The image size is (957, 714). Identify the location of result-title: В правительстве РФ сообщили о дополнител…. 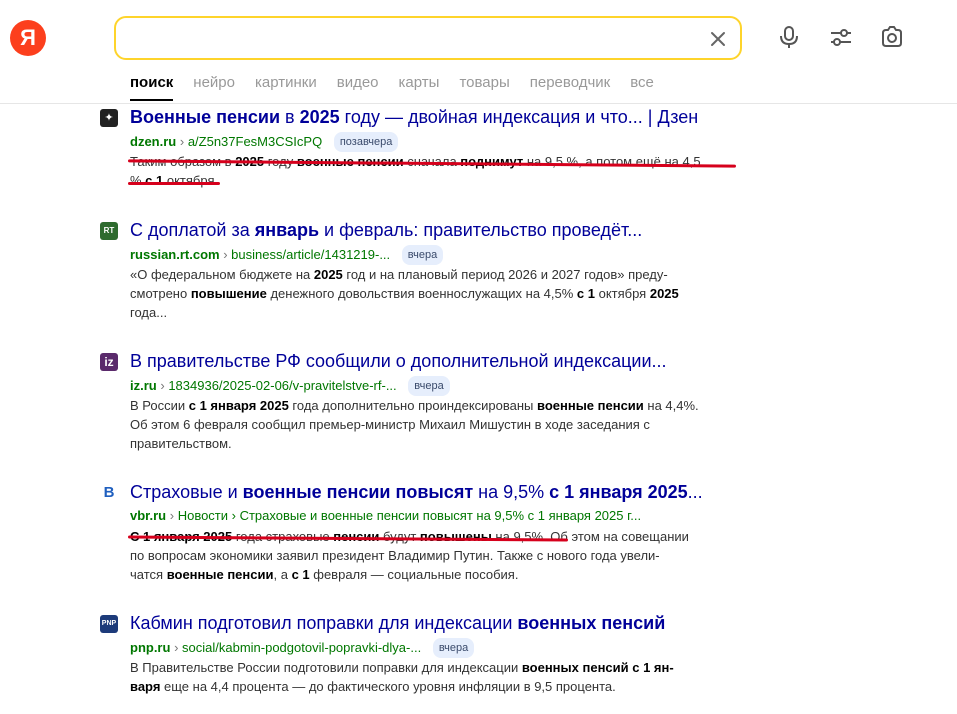
(398, 361).